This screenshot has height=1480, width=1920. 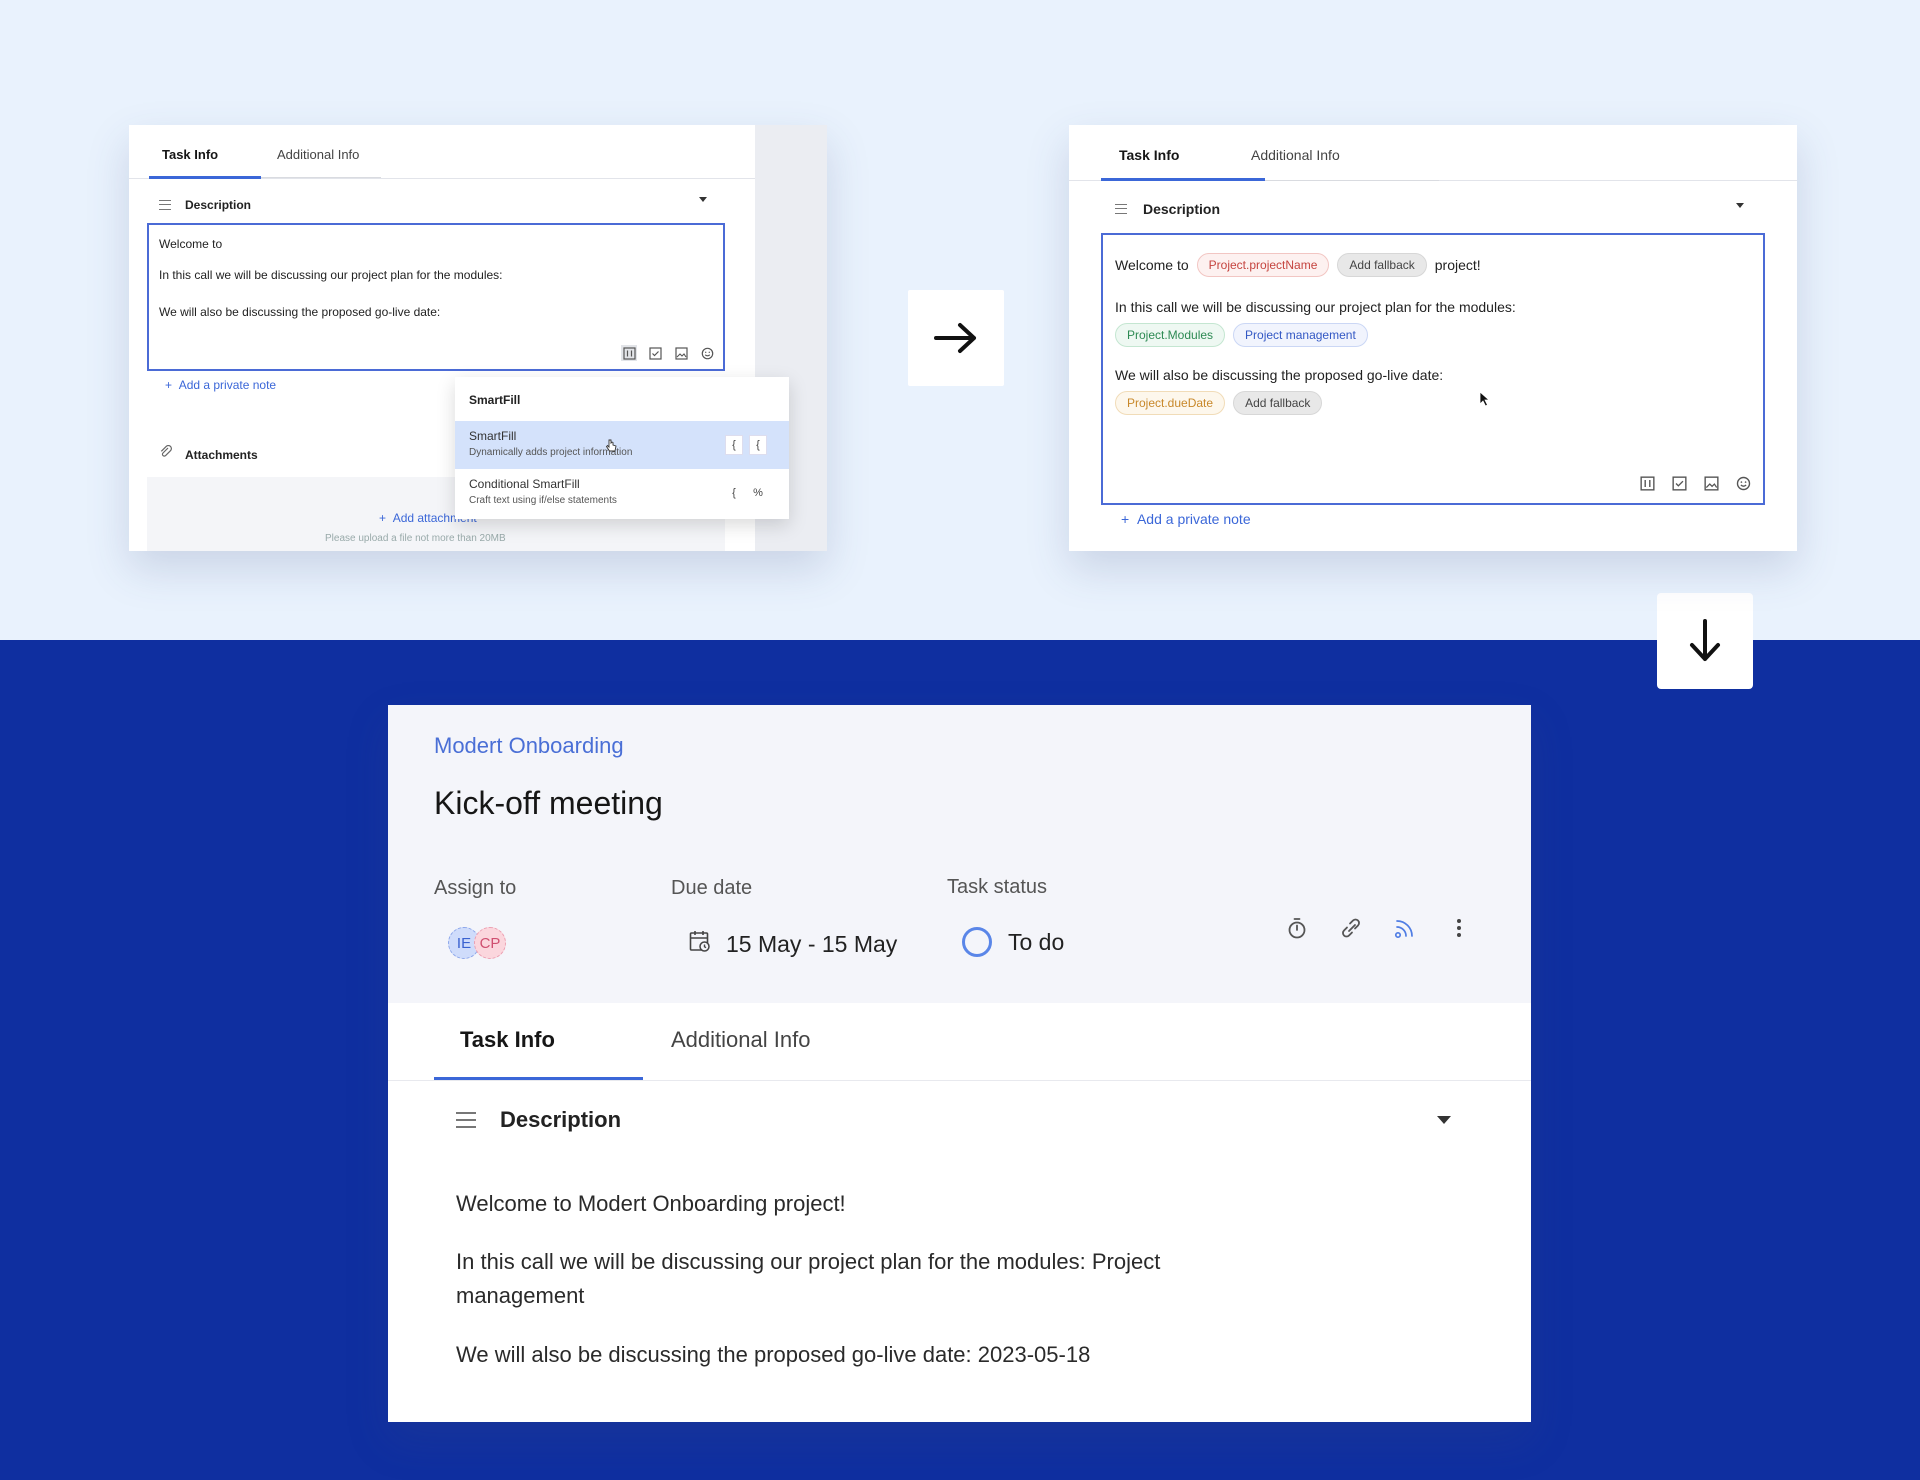 What do you see at coordinates (1457, 265) in the screenshot?
I see `text-segment: project!` at bounding box center [1457, 265].